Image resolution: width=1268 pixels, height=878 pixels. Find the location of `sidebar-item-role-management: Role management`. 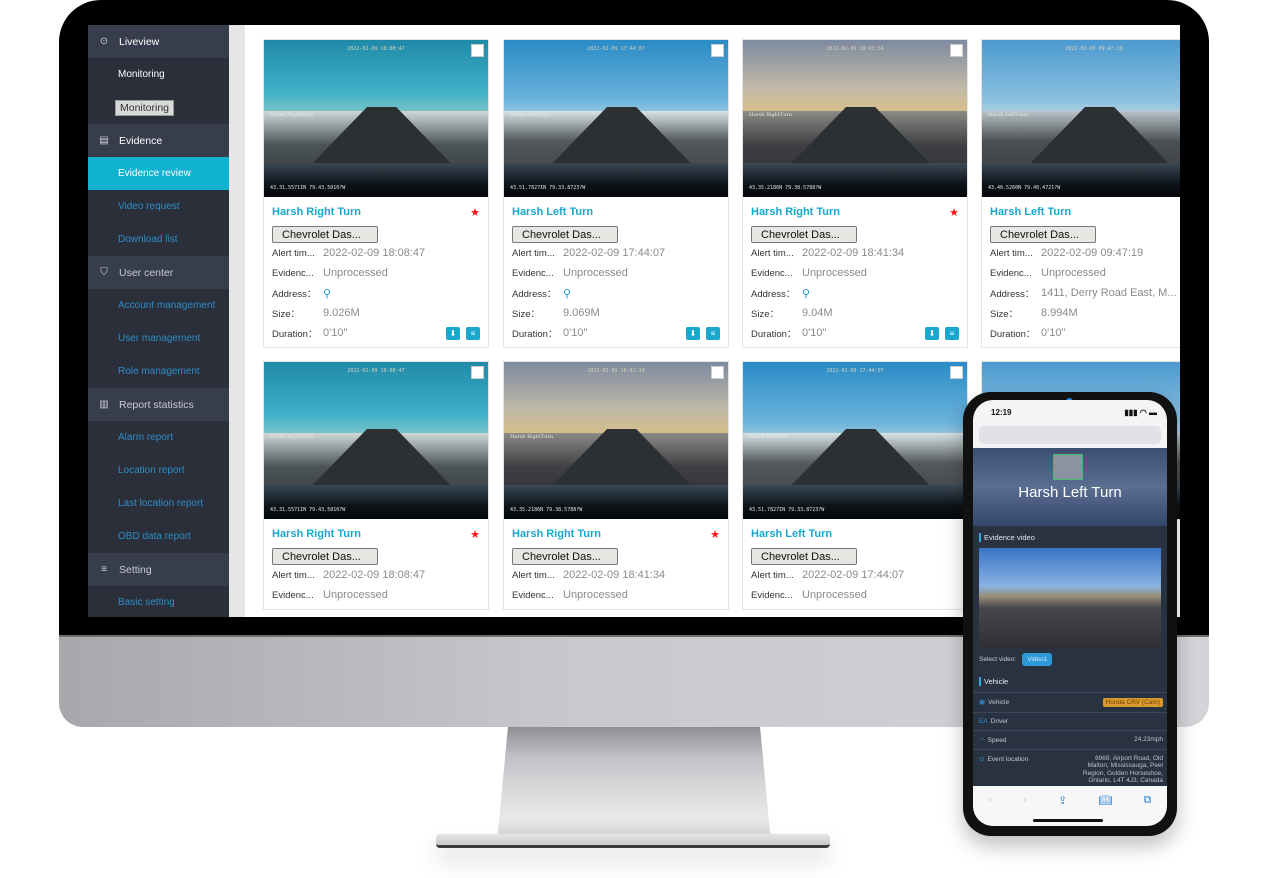

sidebar-item-role-management: Role management is located at coordinates (158, 371).